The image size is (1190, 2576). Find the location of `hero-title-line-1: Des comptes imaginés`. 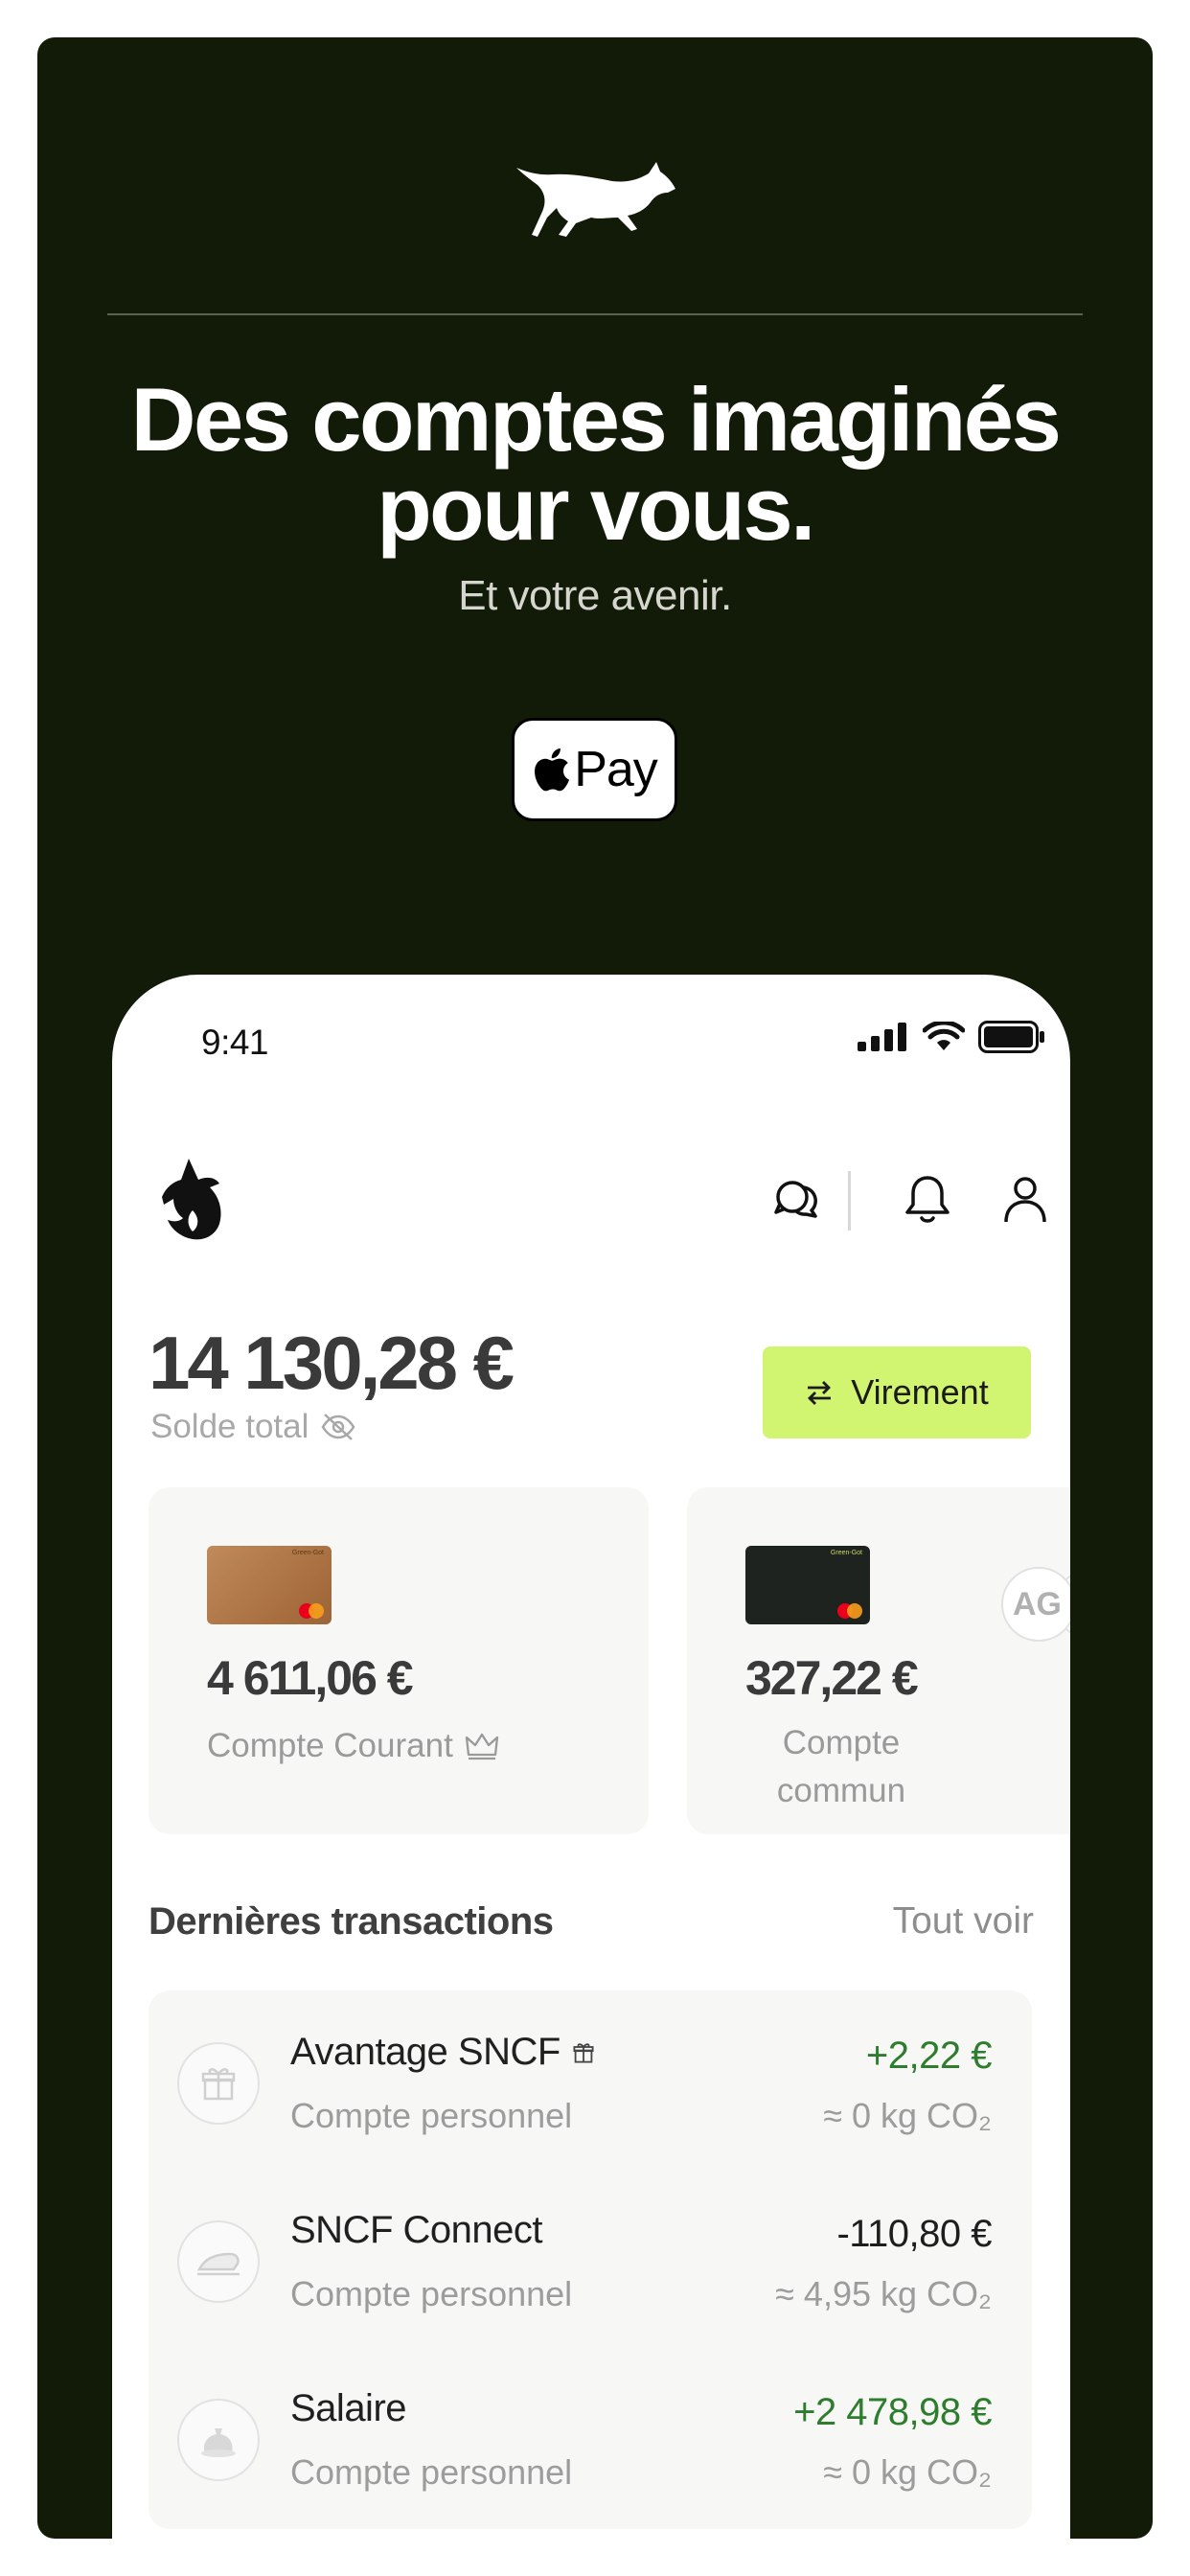

hero-title-line-1: Des comptes imaginés is located at coordinates (596, 420).